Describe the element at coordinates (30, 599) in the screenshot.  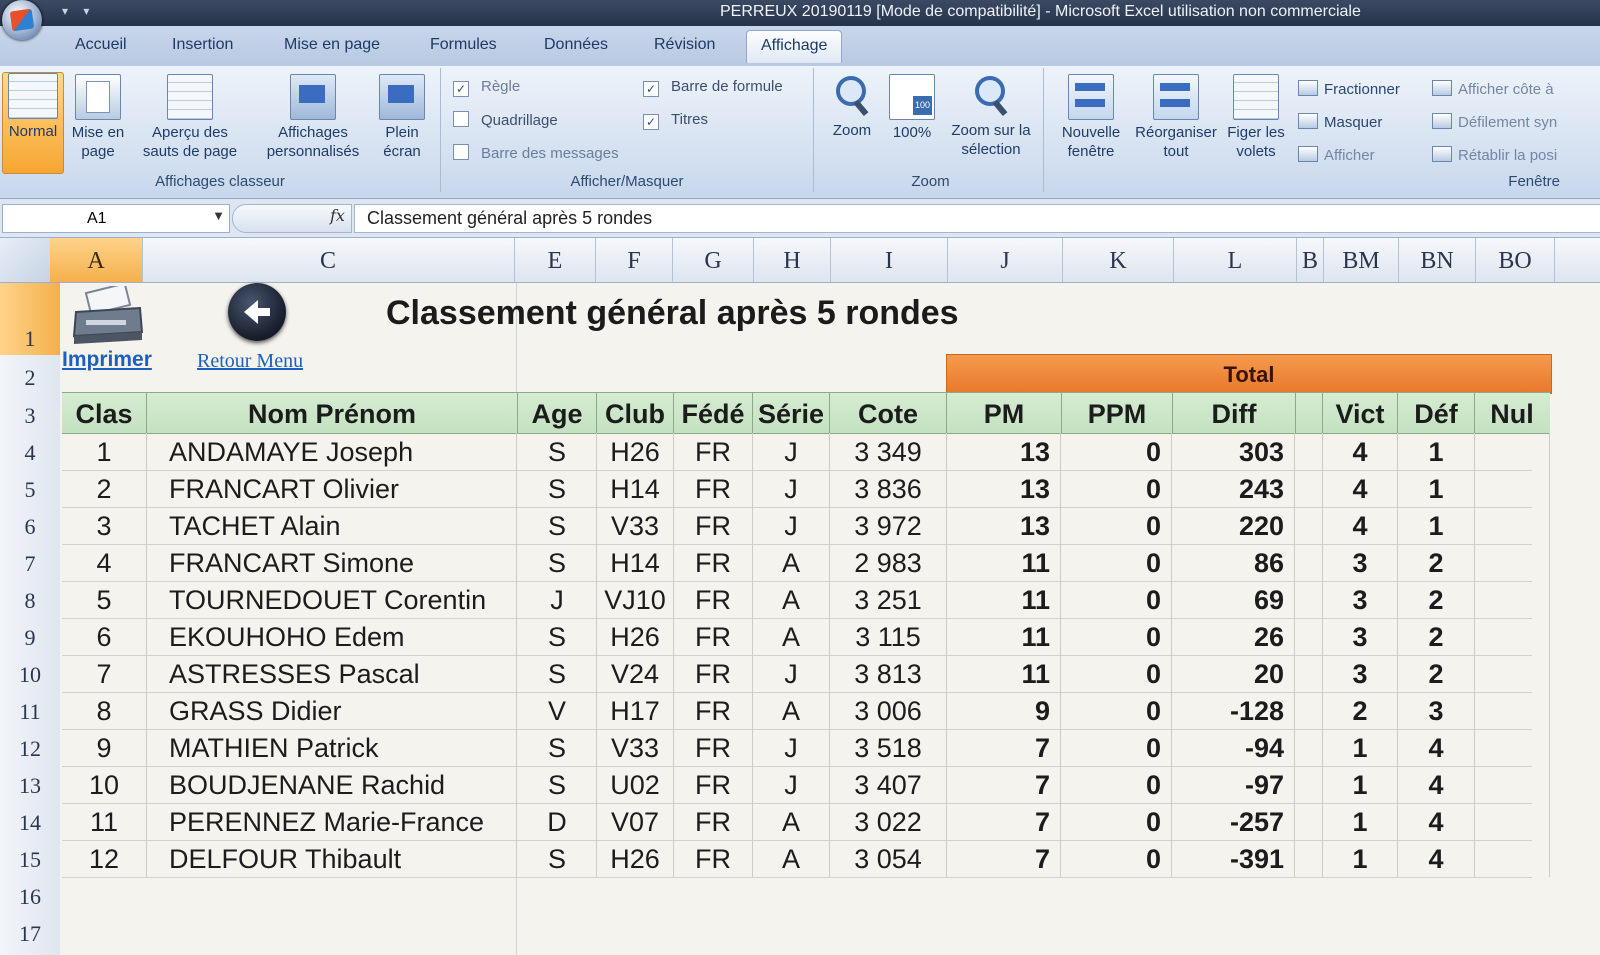
I see `row-header: 8` at that location.